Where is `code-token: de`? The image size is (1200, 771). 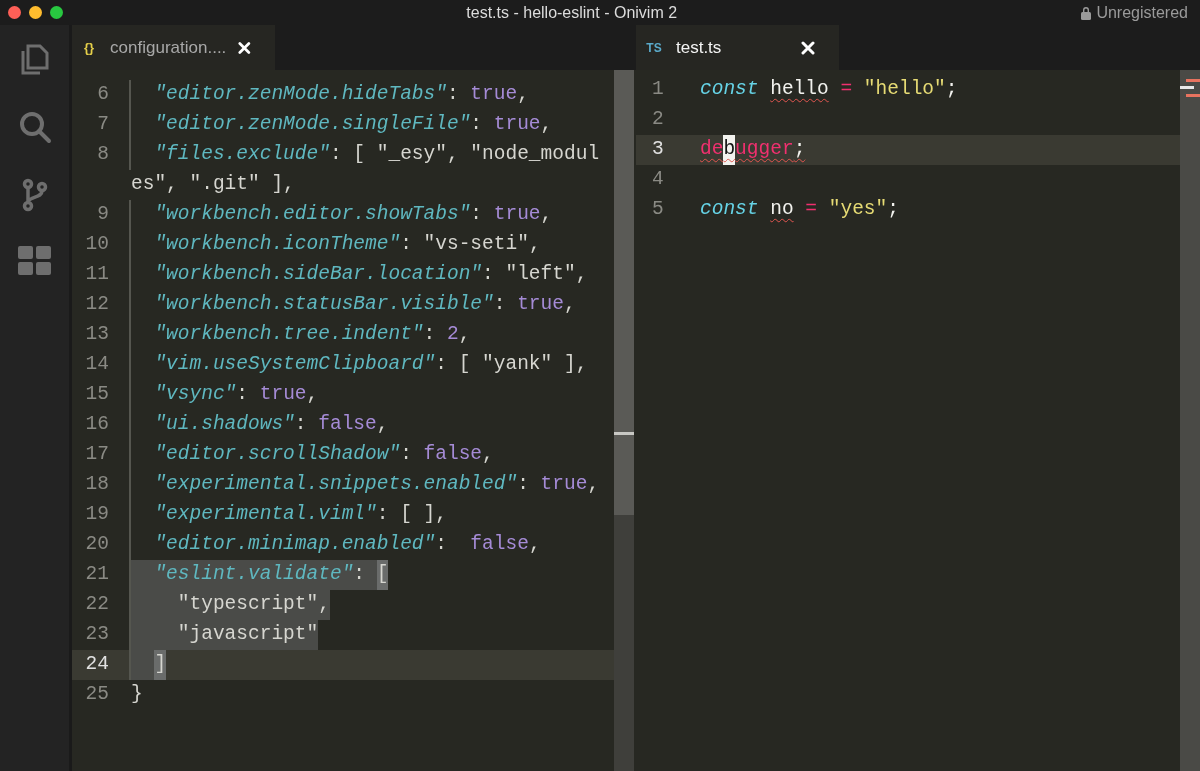 code-token: de is located at coordinates (712, 150).